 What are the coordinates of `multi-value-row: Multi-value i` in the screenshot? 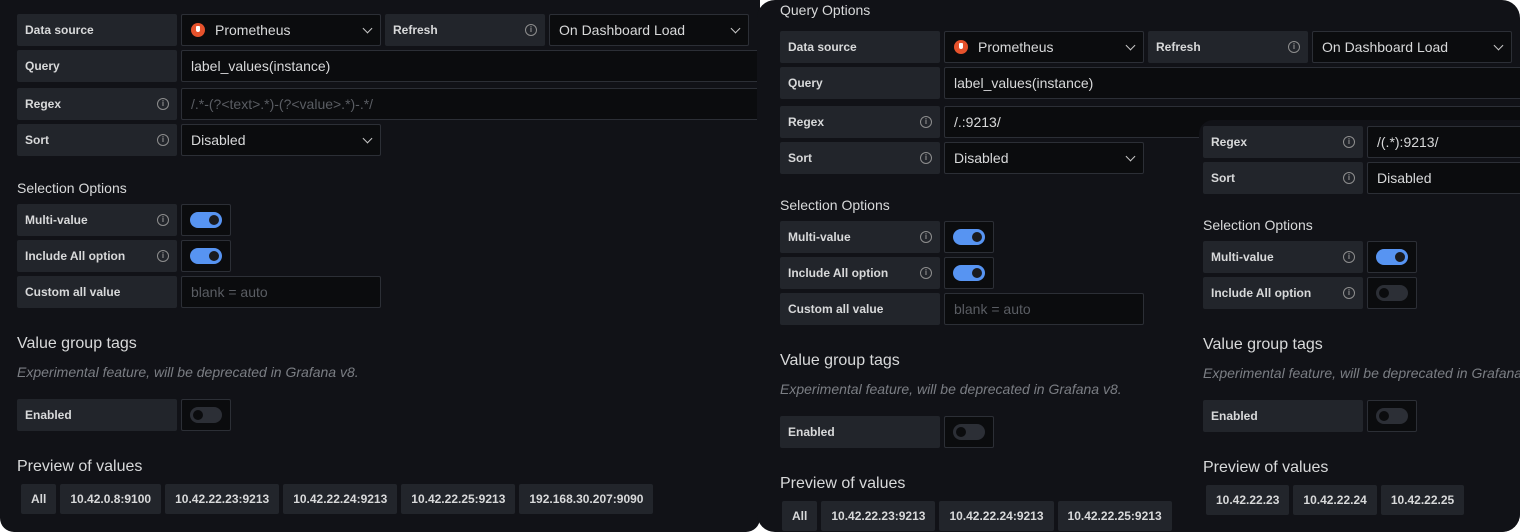 It's located at (1310, 257).